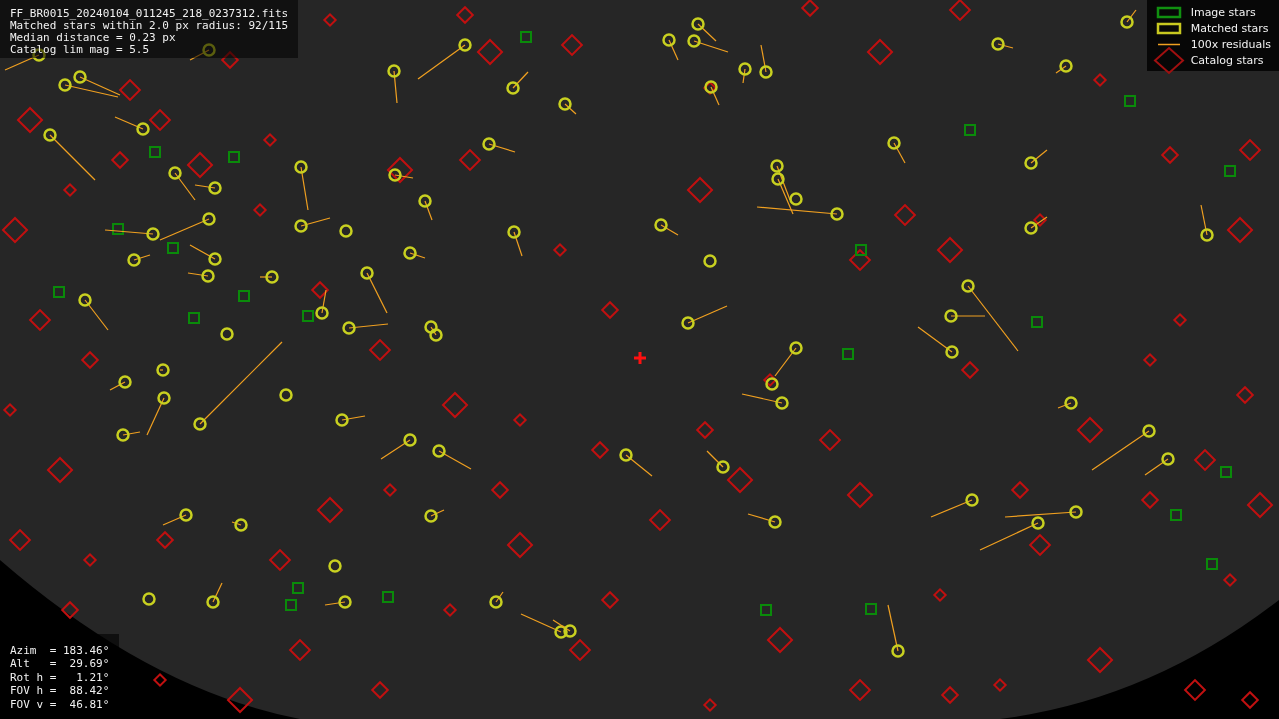  Describe the element at coordinates (1223, 12) in the screenshot. I see `legend-label: Image stars` at that location.